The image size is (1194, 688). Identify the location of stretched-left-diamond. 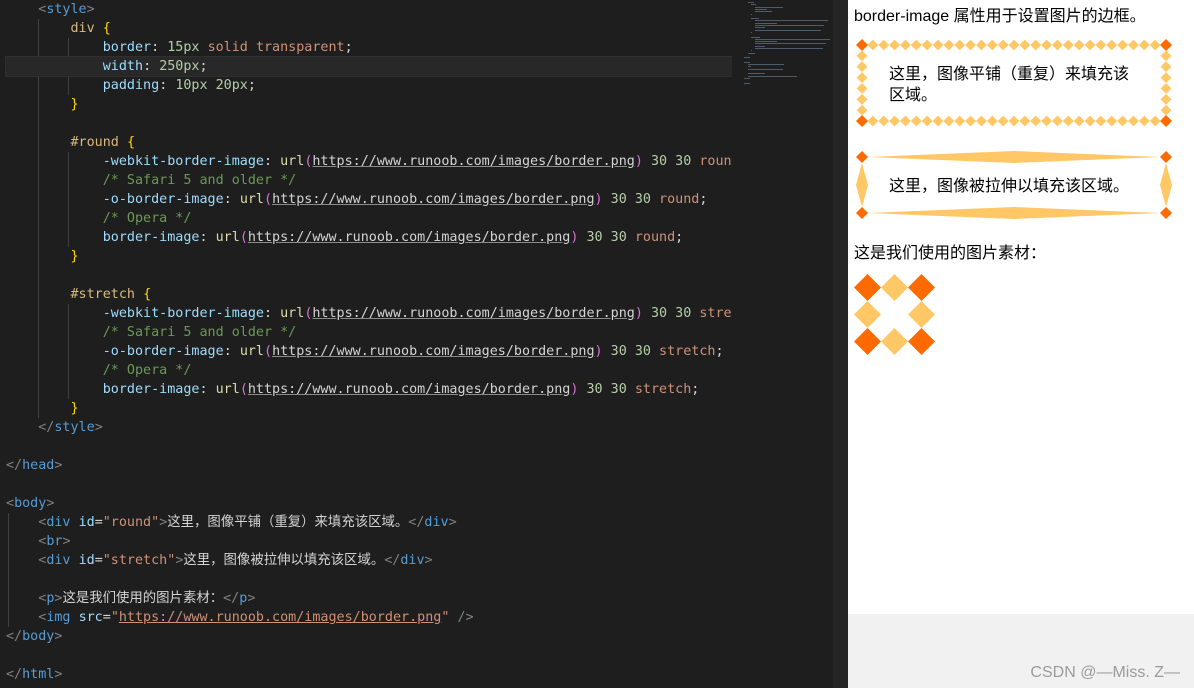
(862, 185).